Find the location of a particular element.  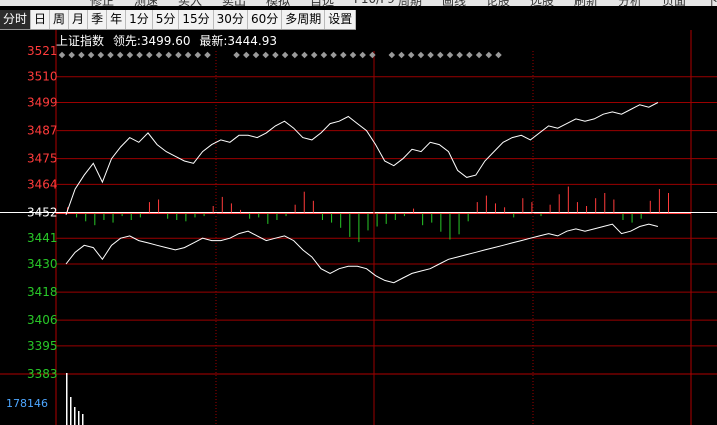

y-tick-label: 3487 is located at coordinates (42, 131).